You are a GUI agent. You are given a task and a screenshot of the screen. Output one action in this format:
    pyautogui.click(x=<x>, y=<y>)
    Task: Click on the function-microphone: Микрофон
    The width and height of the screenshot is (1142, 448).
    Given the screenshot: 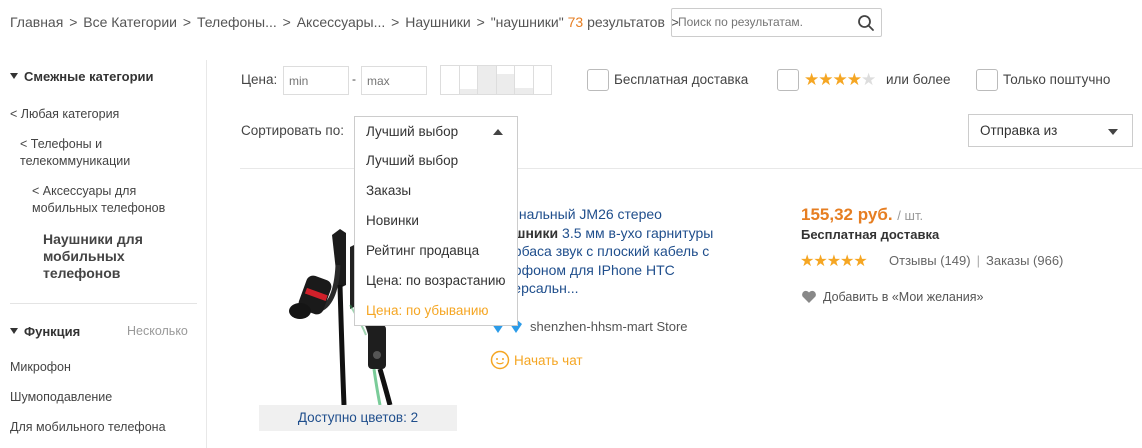 What is the action you would take?
    pyautogui.click(x=40, y=367)
    